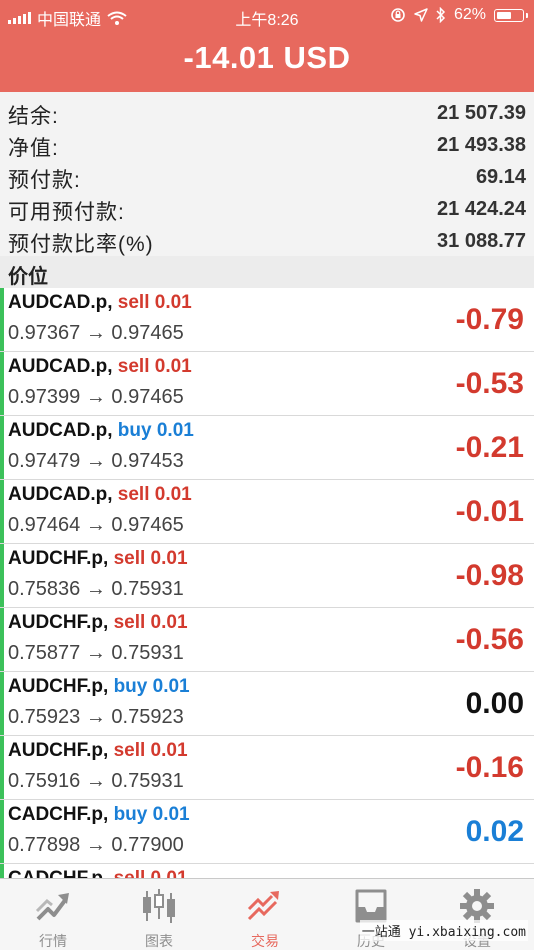 This screenshot has height=951, width=534. Describe the element at coordinates (159, 941) in the screenshot. I see `tab-chart-label: 图表` at that location.